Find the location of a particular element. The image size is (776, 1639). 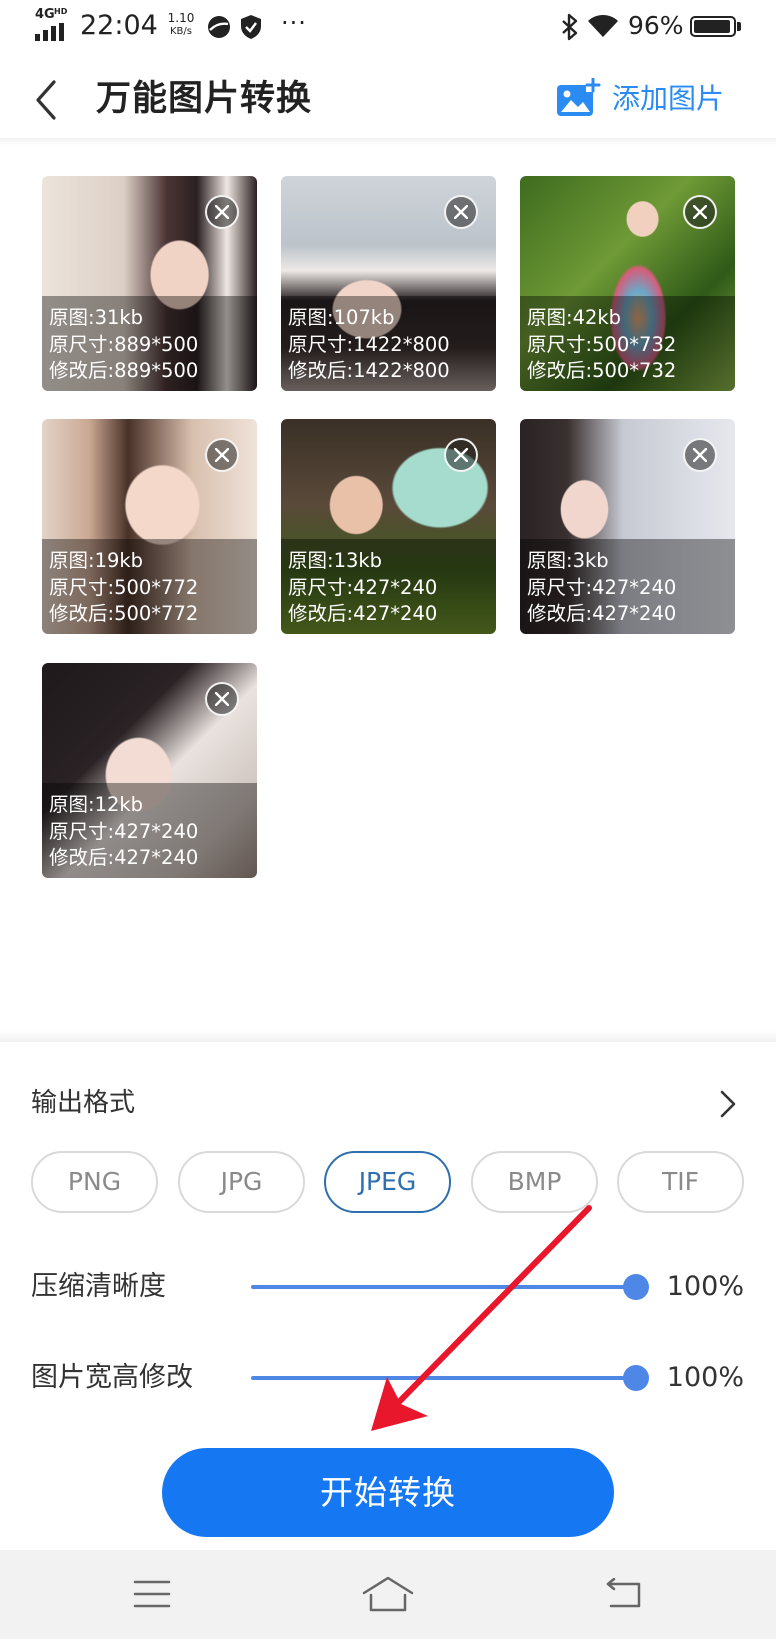

add-image-icon is located at coordinates (579, 97).